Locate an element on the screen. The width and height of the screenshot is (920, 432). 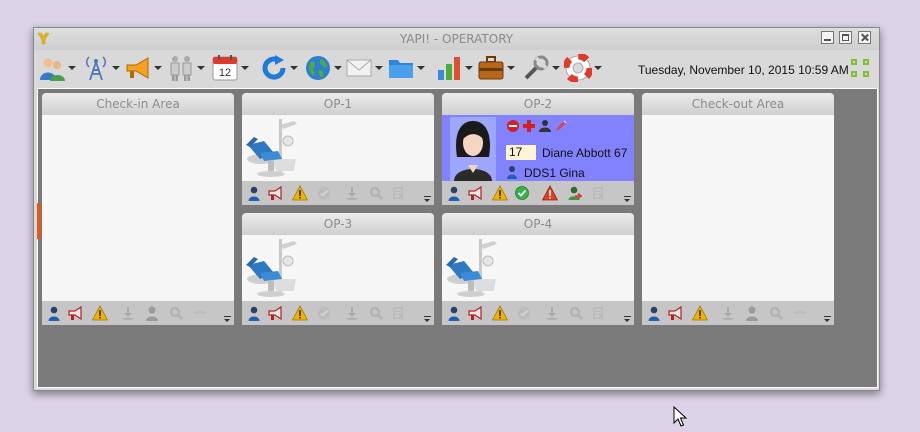
title-bar: Y YAPI! - OPERATORY is located at coordinates (456, 39).